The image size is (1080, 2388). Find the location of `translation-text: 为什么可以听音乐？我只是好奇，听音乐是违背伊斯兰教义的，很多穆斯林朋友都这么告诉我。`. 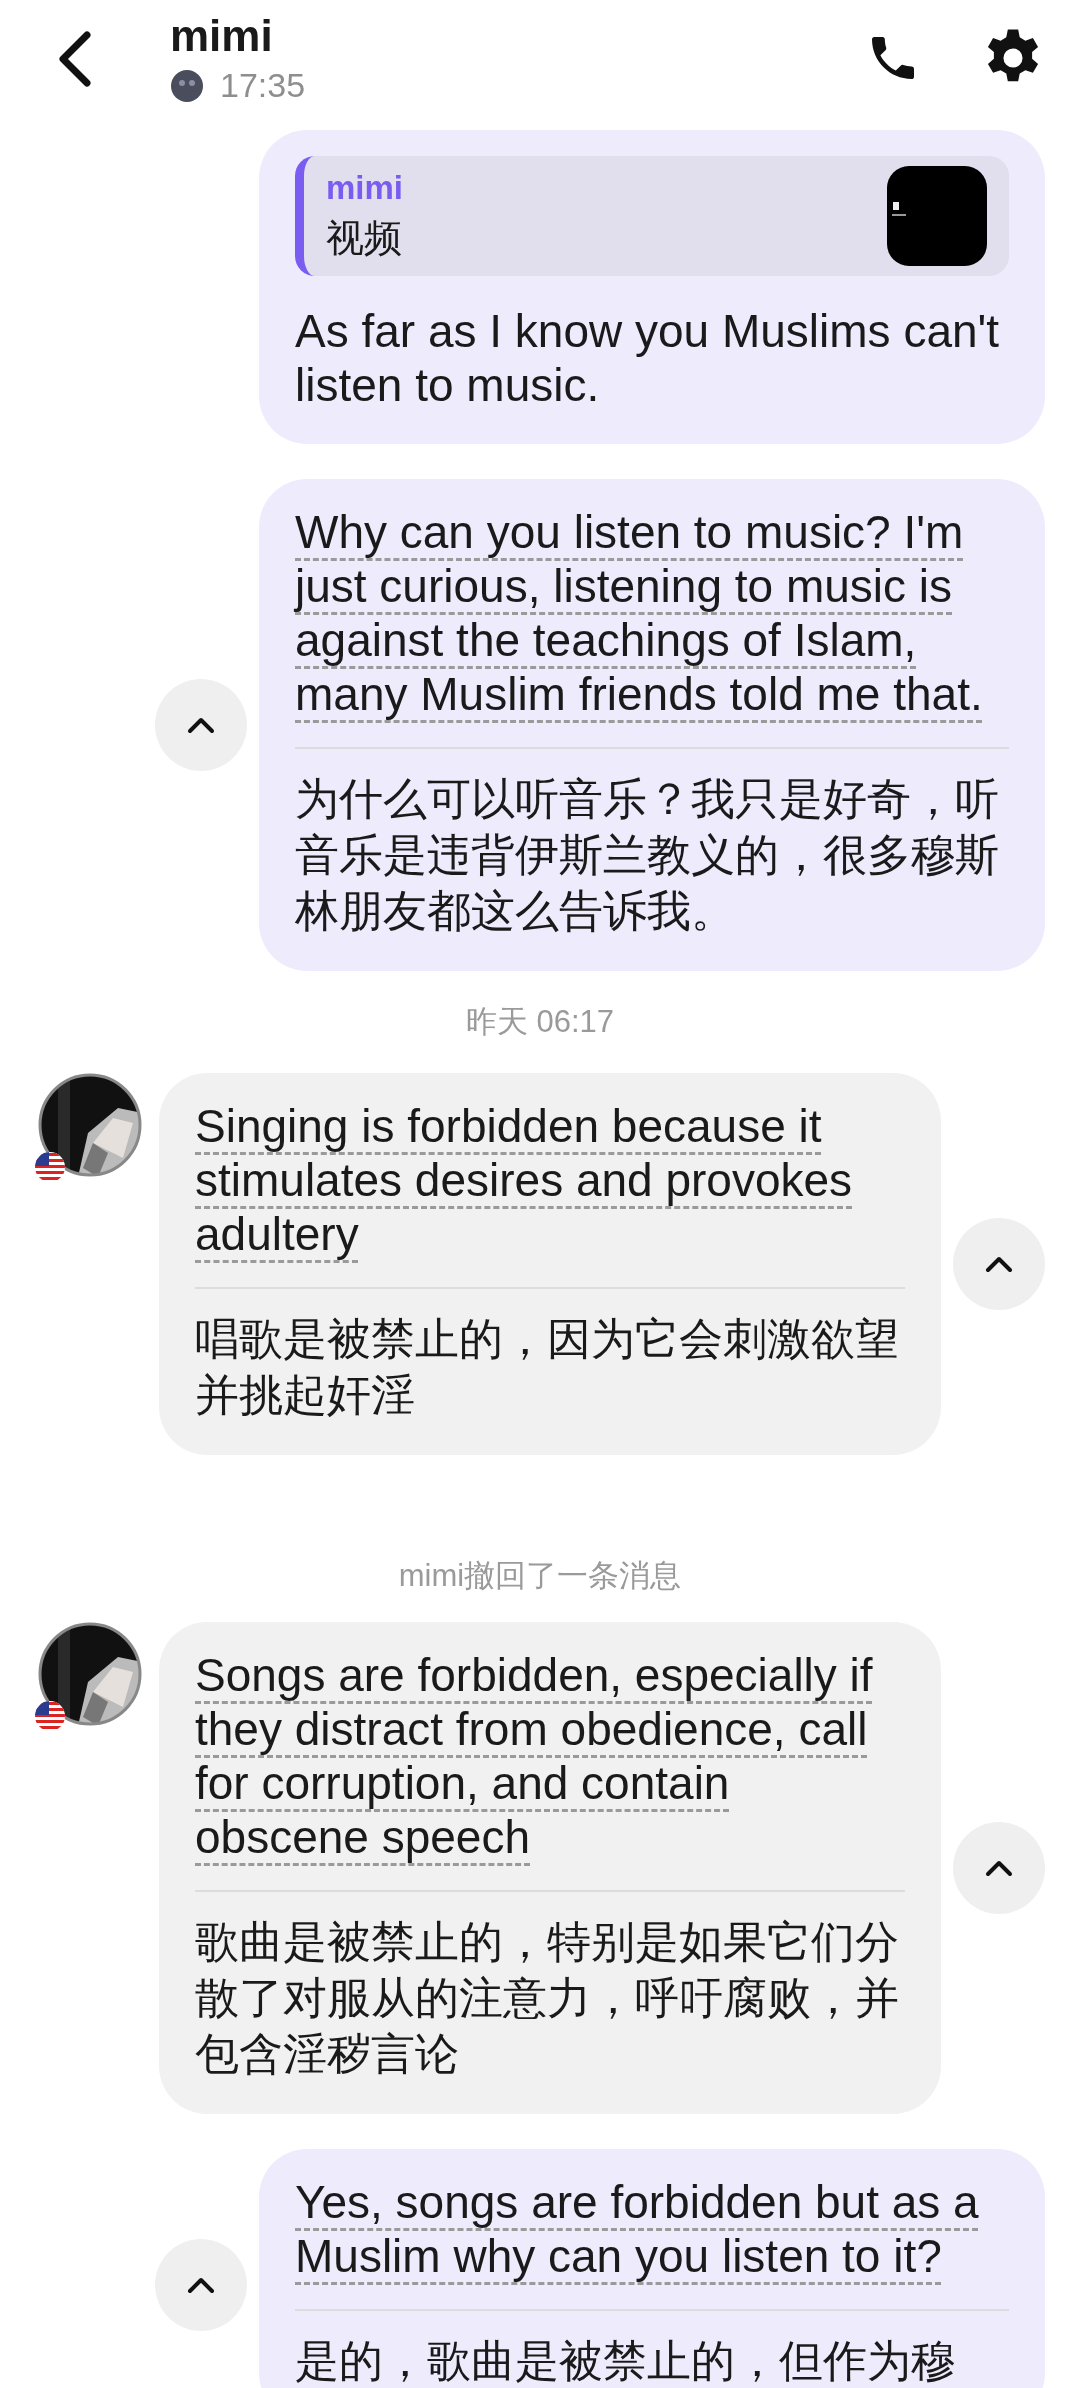

translation-text: 为什么可以听音乐？我只是好奇，听音乐是违背伊斯兰教义的，很多穆斯林朋友都这么告诉我。 is located at coordinates (647, 855).